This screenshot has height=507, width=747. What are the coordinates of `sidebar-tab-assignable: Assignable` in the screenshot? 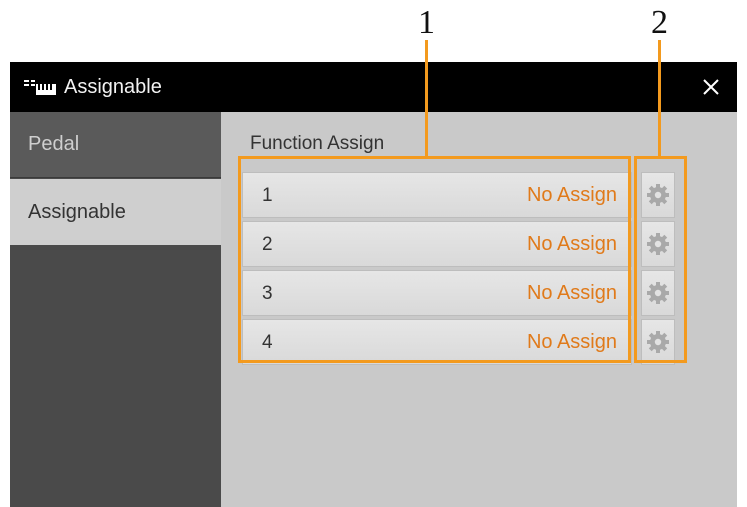 It's located at (115, 212).